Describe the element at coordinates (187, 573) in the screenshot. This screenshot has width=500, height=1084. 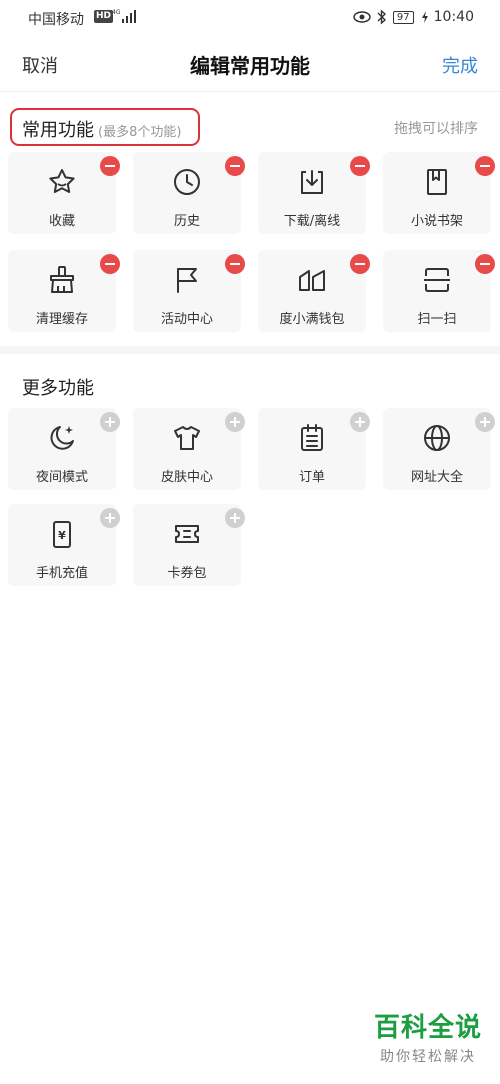
I see `tile-label: 卡券包` at that location.